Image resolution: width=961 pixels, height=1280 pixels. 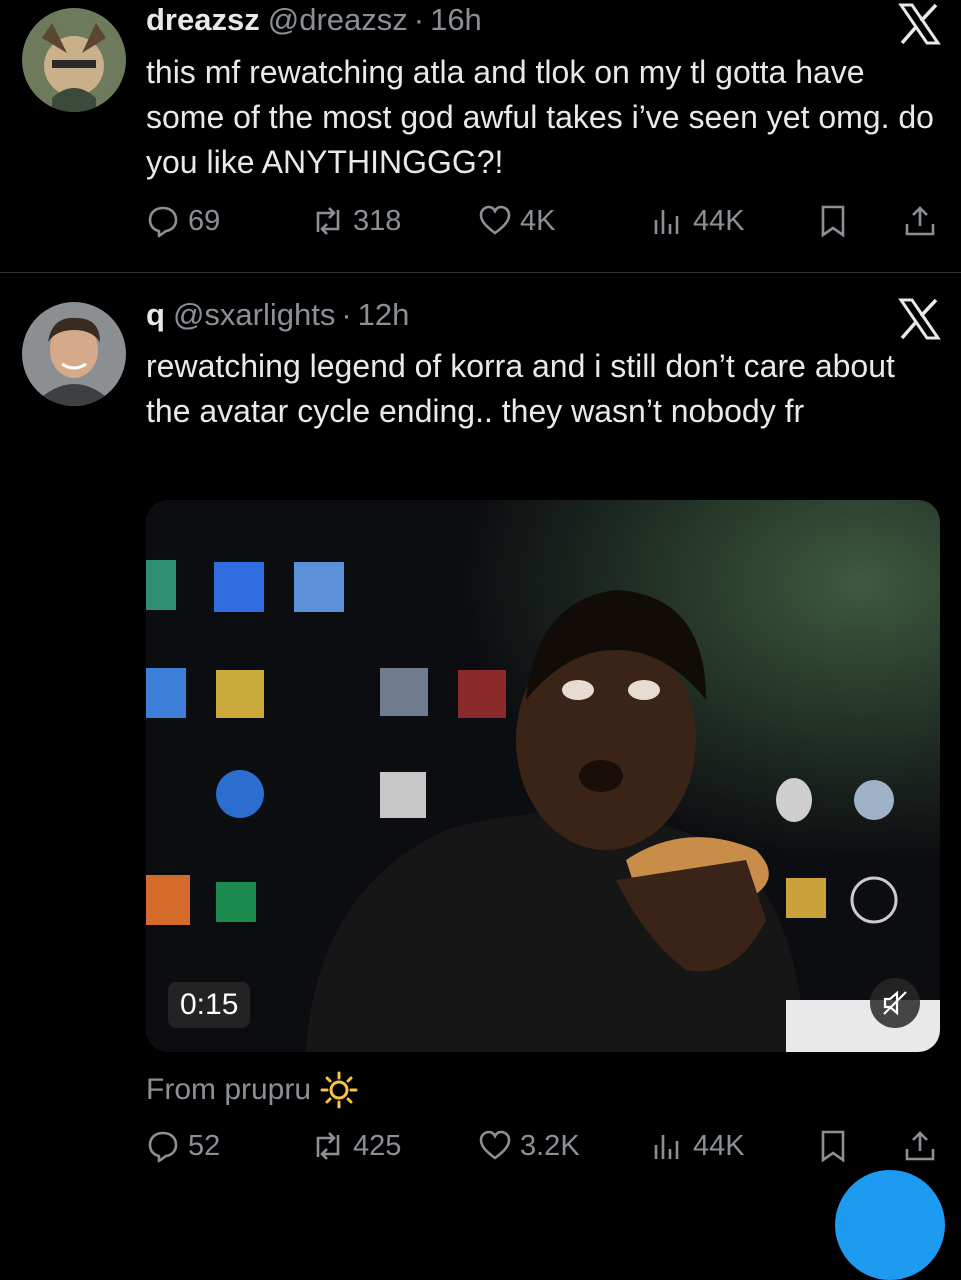 I want to click on tweet-header: q @sxarlights · 12h, so click(x=277, y=315).